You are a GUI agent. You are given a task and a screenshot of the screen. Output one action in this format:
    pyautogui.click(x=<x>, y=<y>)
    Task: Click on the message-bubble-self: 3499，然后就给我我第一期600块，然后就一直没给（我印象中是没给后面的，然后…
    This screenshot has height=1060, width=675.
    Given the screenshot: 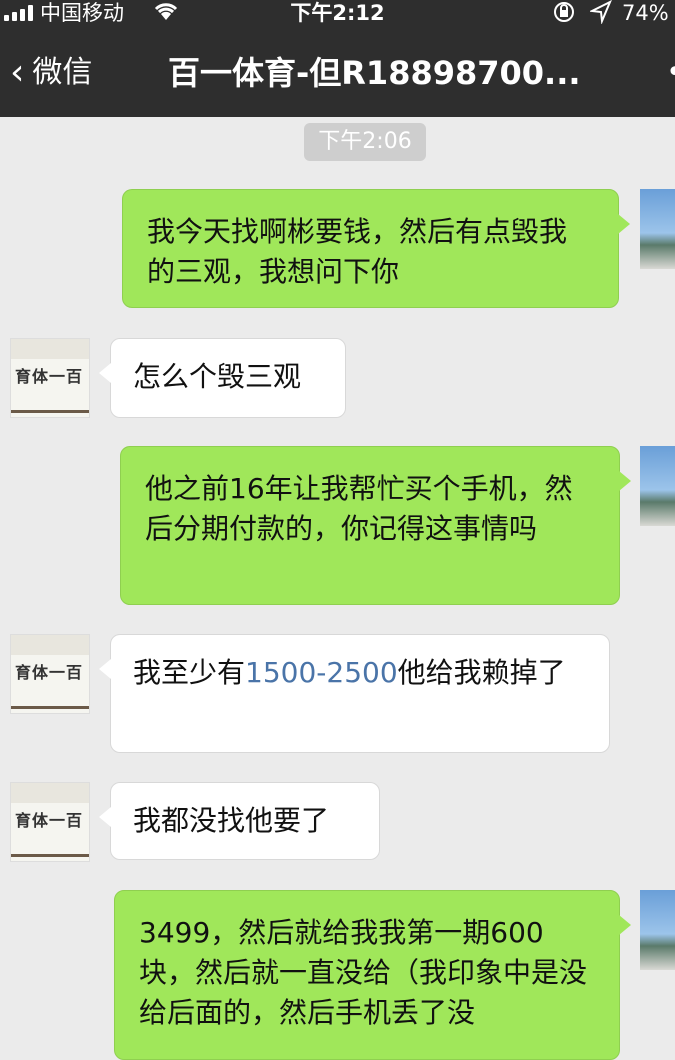 What is the action you would take?
    pyautogui.click(x=372, y=975)
    